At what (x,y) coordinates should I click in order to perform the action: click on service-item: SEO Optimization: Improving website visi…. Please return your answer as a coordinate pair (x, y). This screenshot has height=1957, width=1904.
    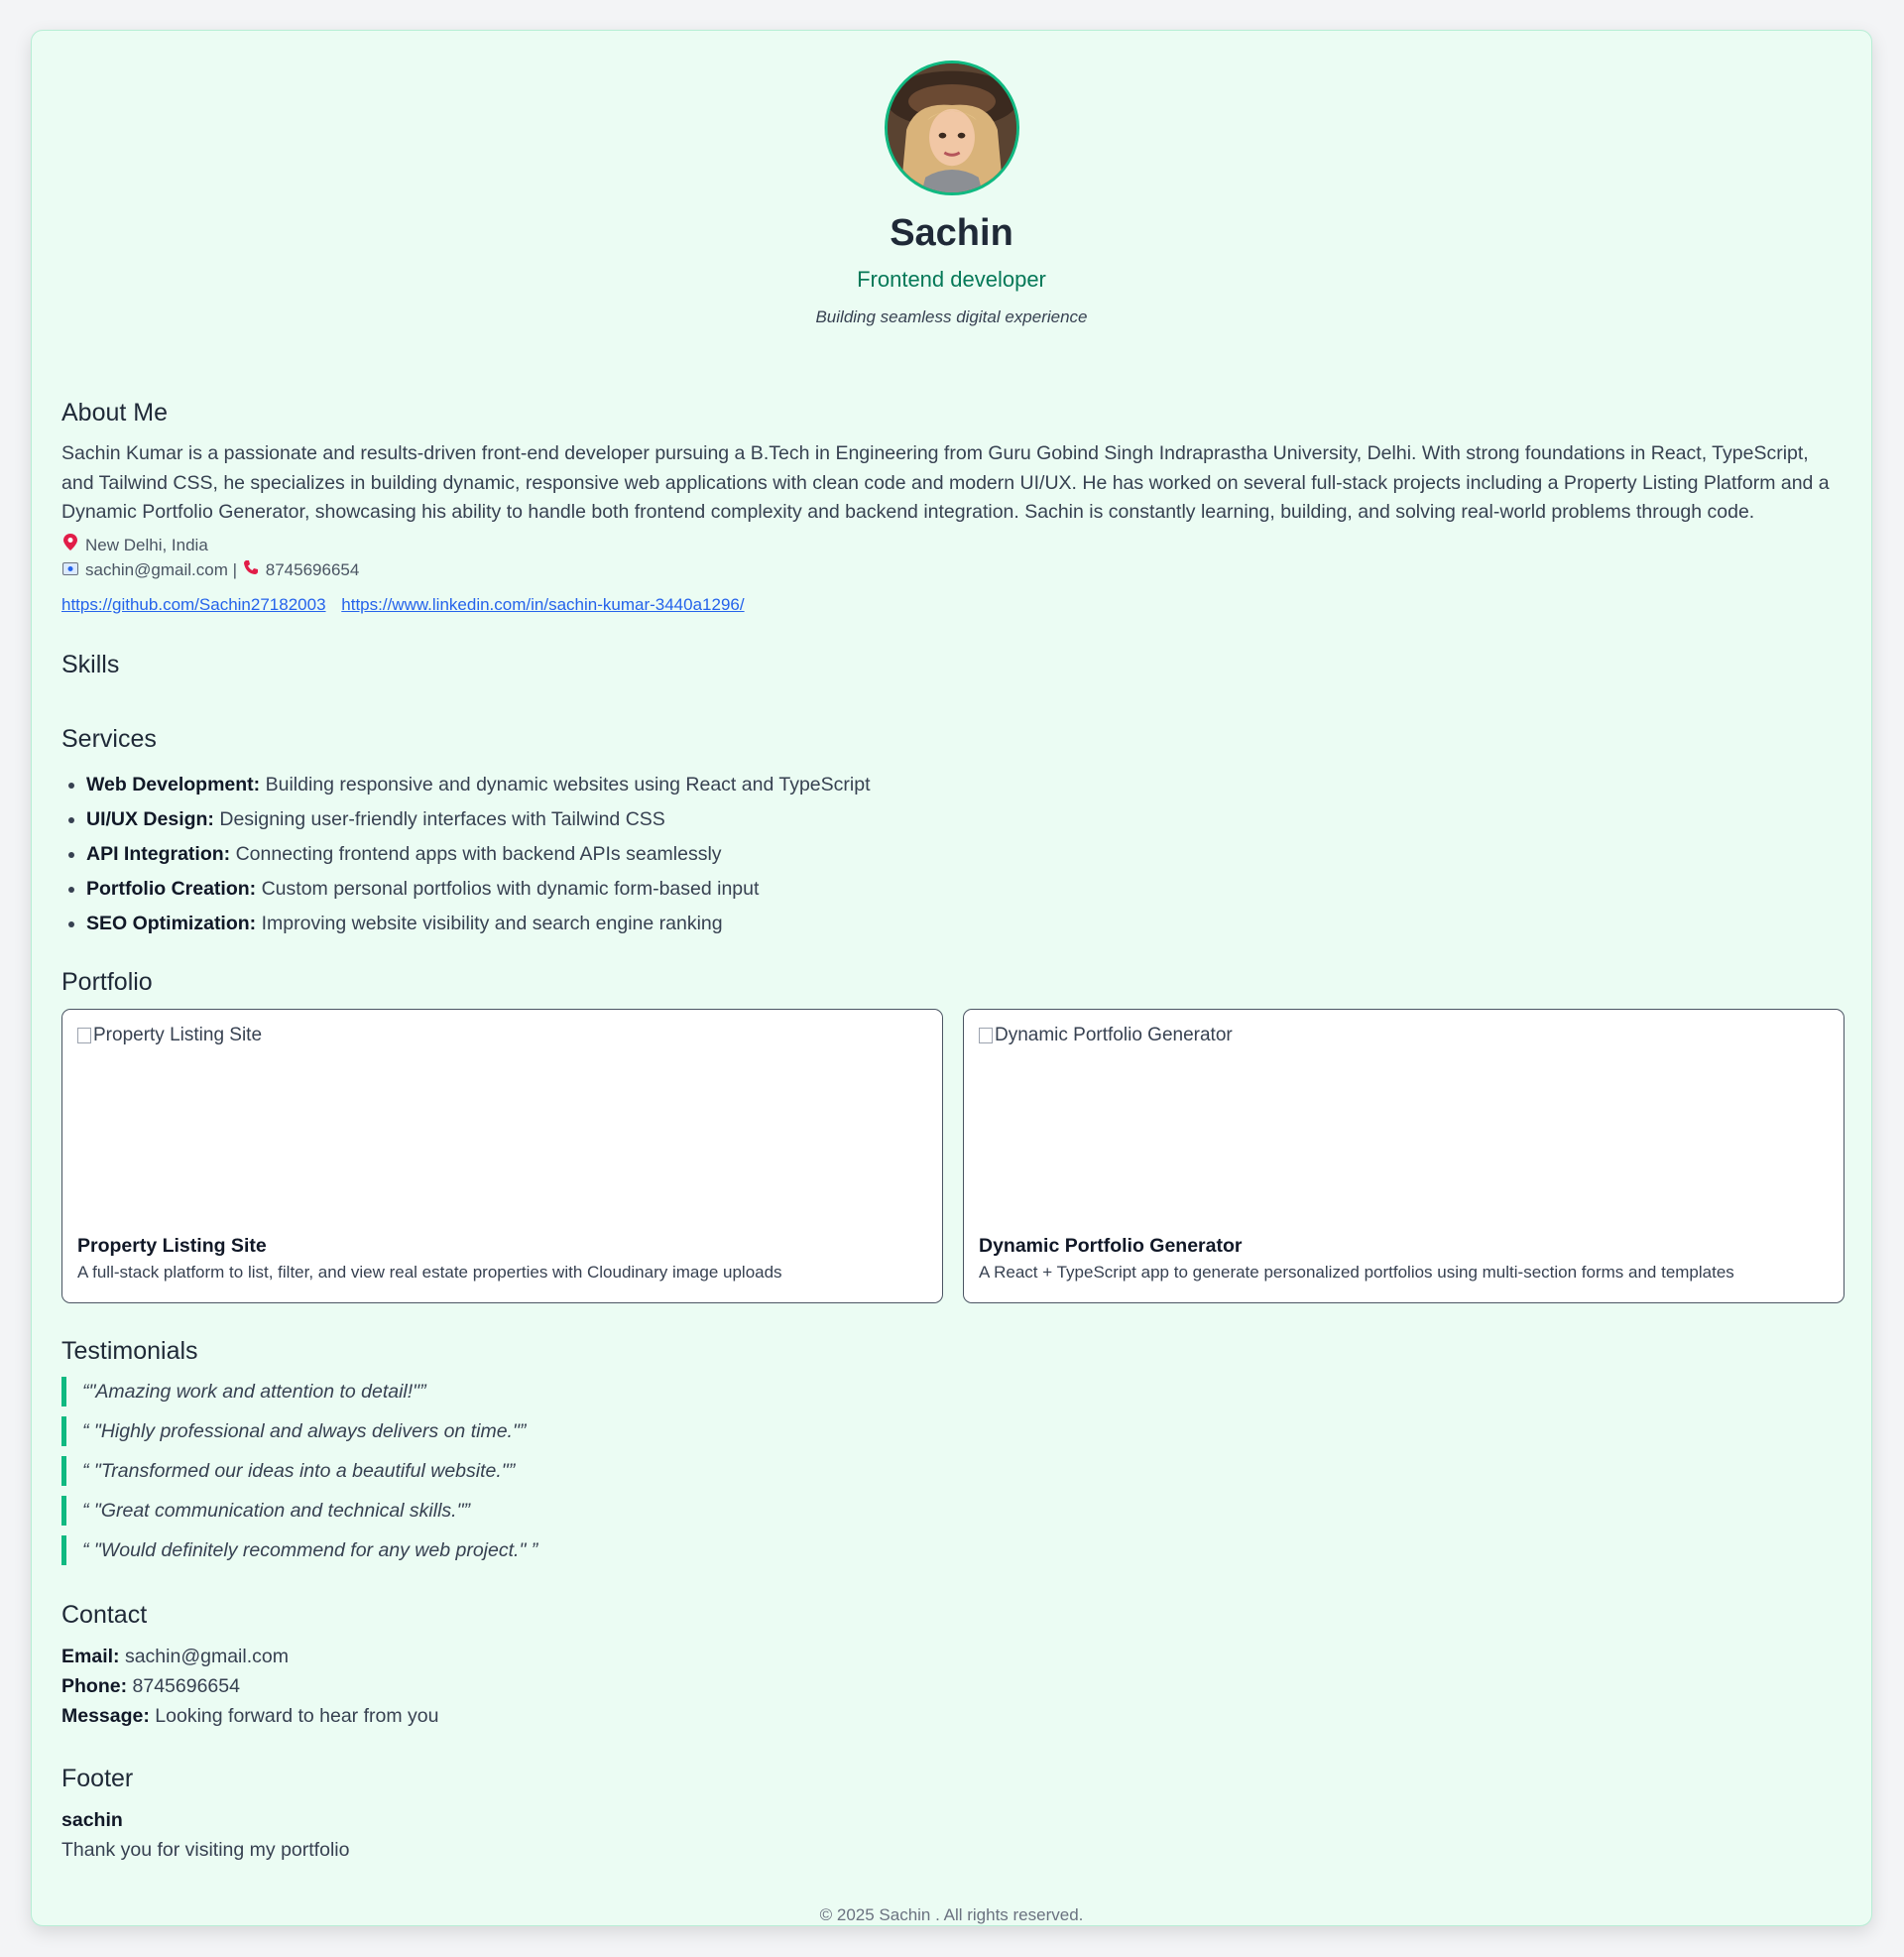
    Looking at the image, I should click on (478, 924).